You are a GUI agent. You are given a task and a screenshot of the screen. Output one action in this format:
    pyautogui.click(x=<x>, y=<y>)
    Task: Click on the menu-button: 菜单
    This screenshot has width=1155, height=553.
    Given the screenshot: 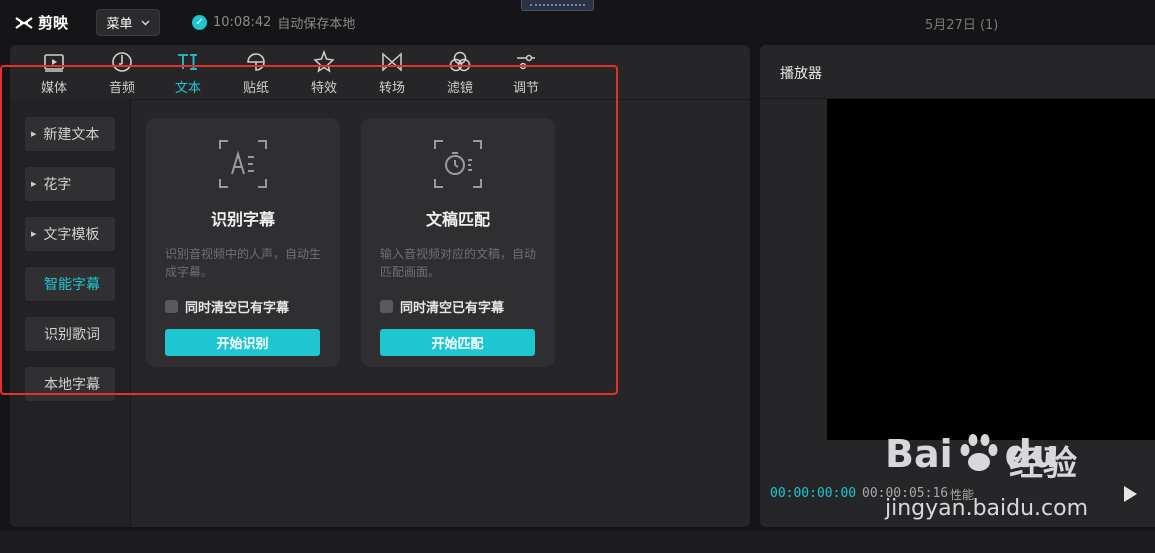 What is the action you would take?
    pyautogui.click(x=128, y=22)
    